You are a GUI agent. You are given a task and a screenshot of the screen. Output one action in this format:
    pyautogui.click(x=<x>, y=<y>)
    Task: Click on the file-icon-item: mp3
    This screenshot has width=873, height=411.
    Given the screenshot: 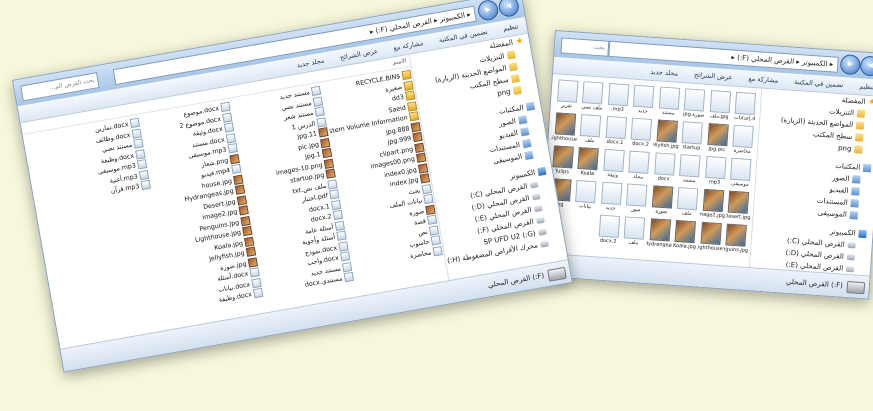 What is the action you would take?
    pyautogui.click(x=715, y=171)
    